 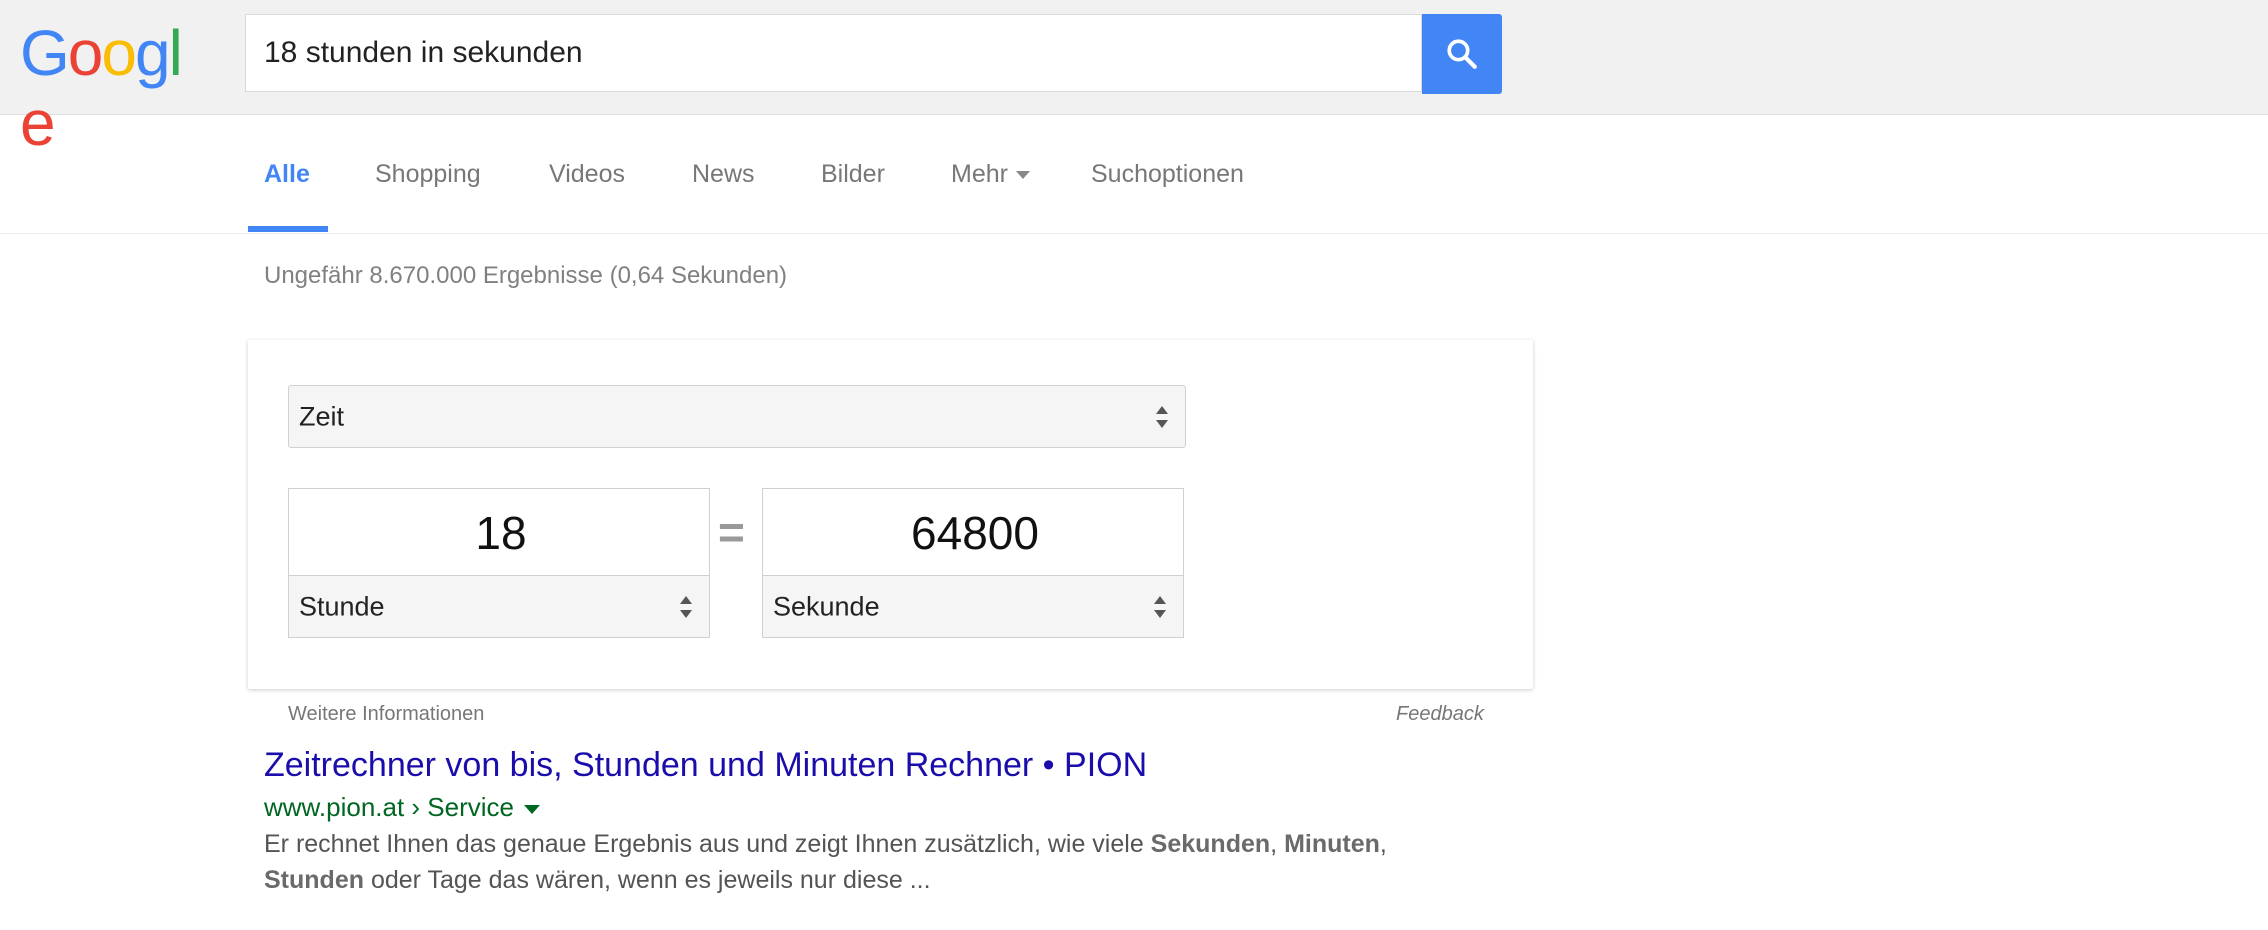 I want to click on to-unit-label: Sekunde, so click(x=826, y=606).